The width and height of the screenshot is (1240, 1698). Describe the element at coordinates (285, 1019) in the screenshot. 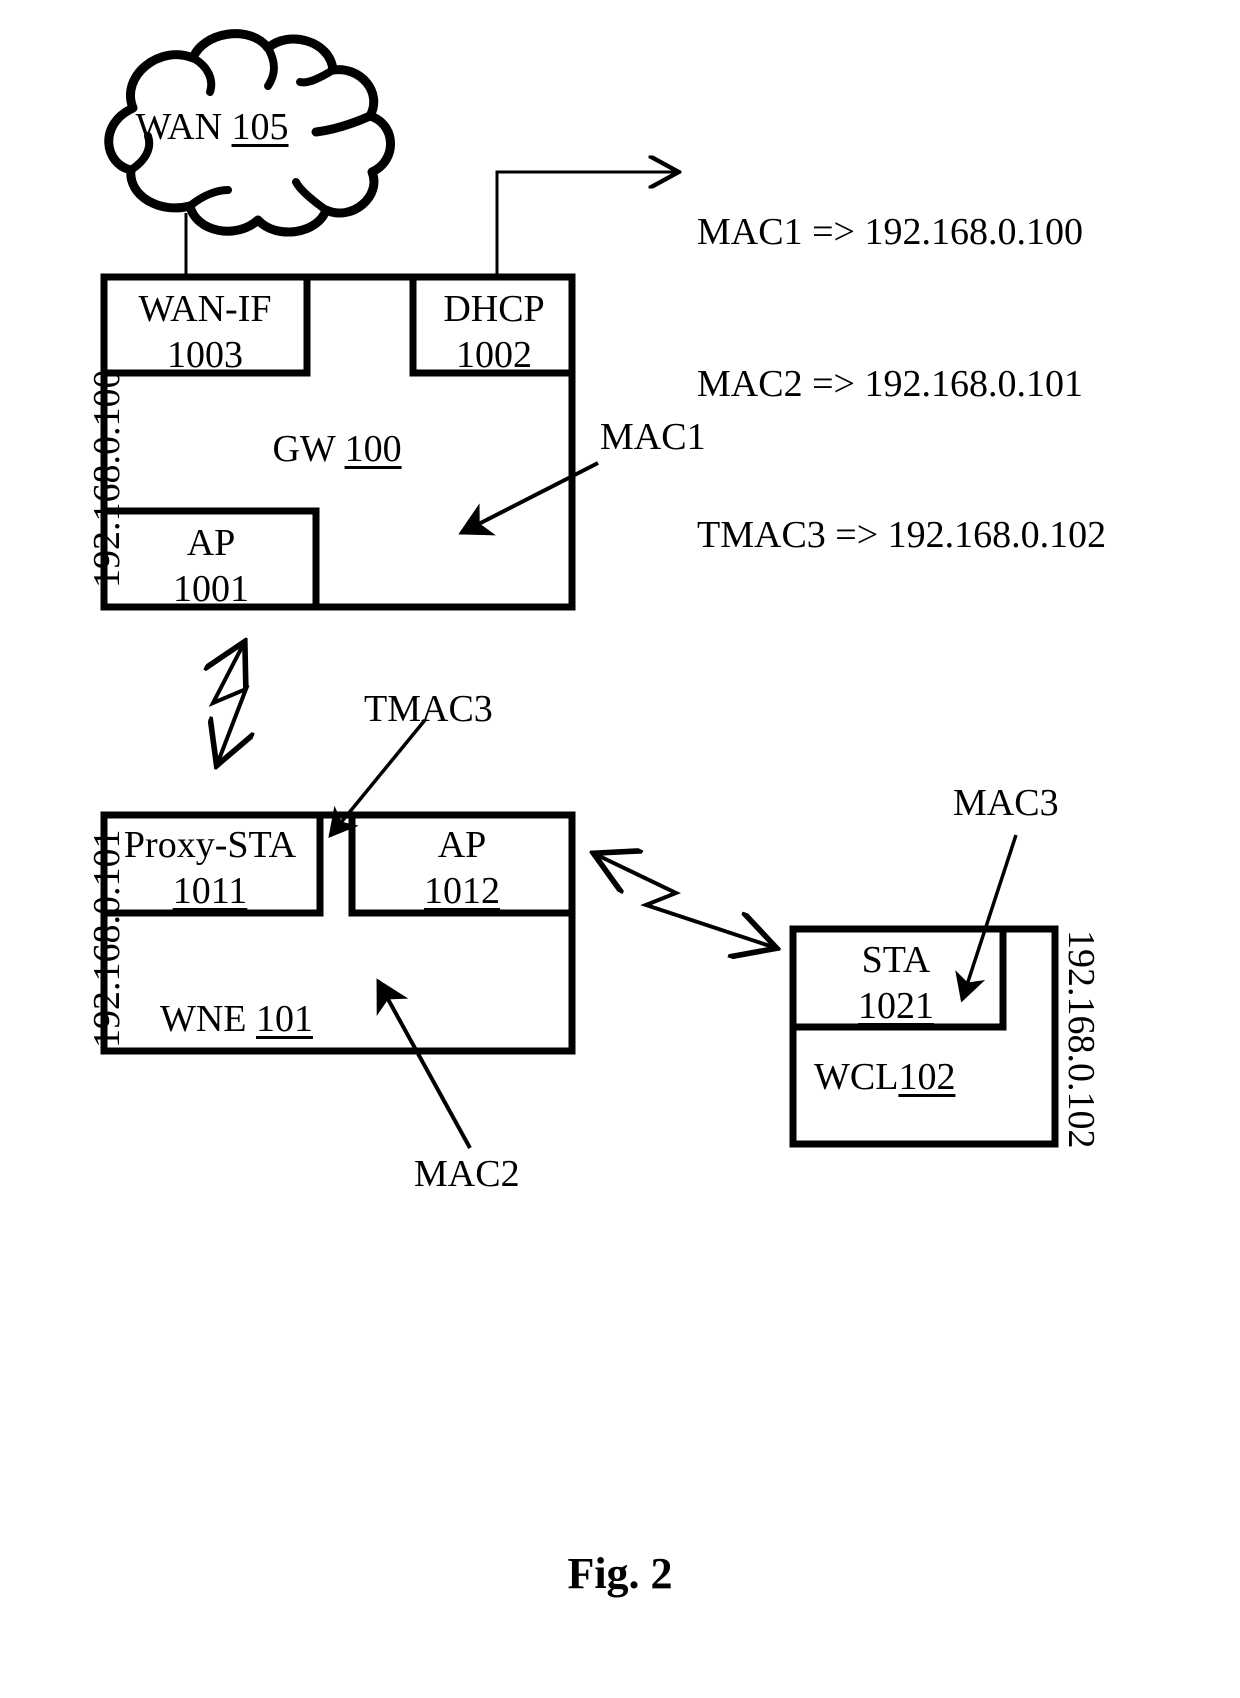

I see `extender-ref-number: 101` at that location.